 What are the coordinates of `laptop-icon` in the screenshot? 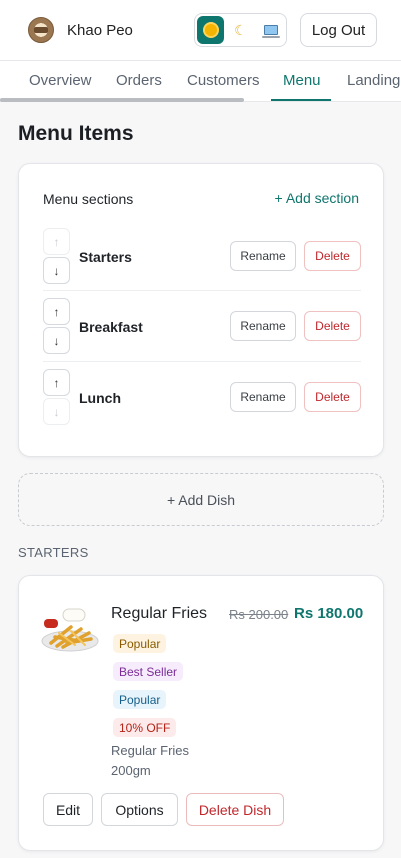 It's located at (270, 31).